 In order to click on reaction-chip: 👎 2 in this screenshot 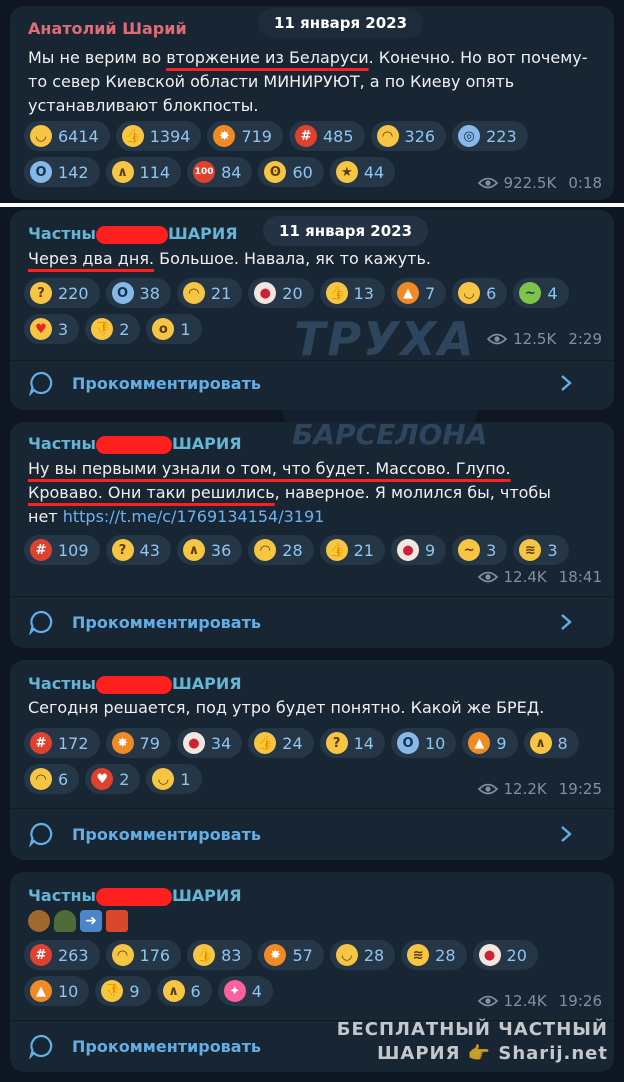, I will do `click(113, 329)`.